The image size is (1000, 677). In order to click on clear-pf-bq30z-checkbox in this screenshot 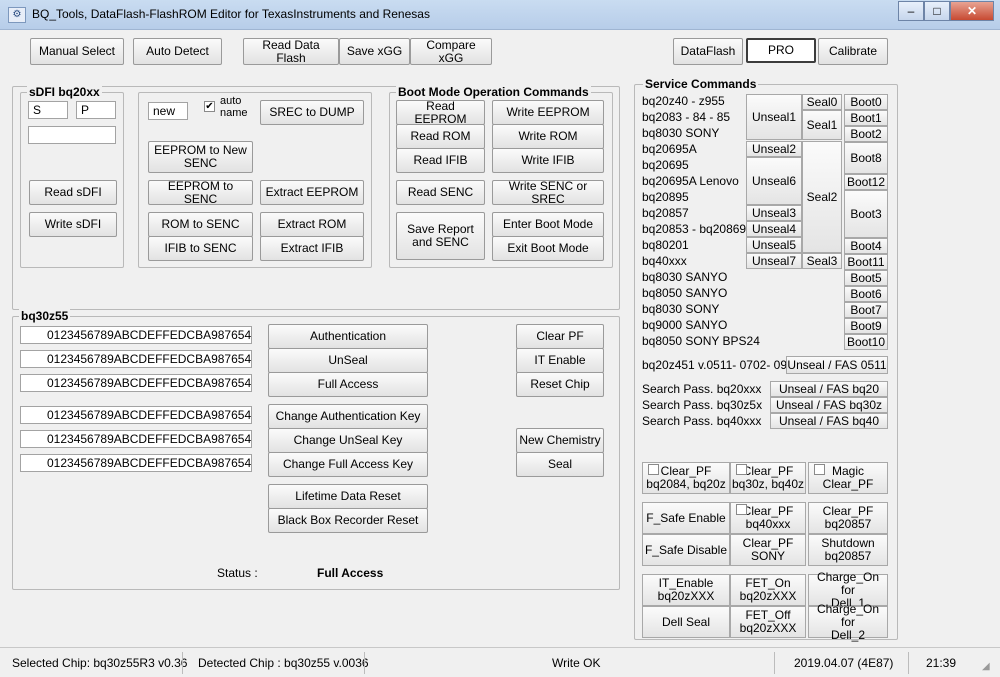, I will do `click(741, 469)`.